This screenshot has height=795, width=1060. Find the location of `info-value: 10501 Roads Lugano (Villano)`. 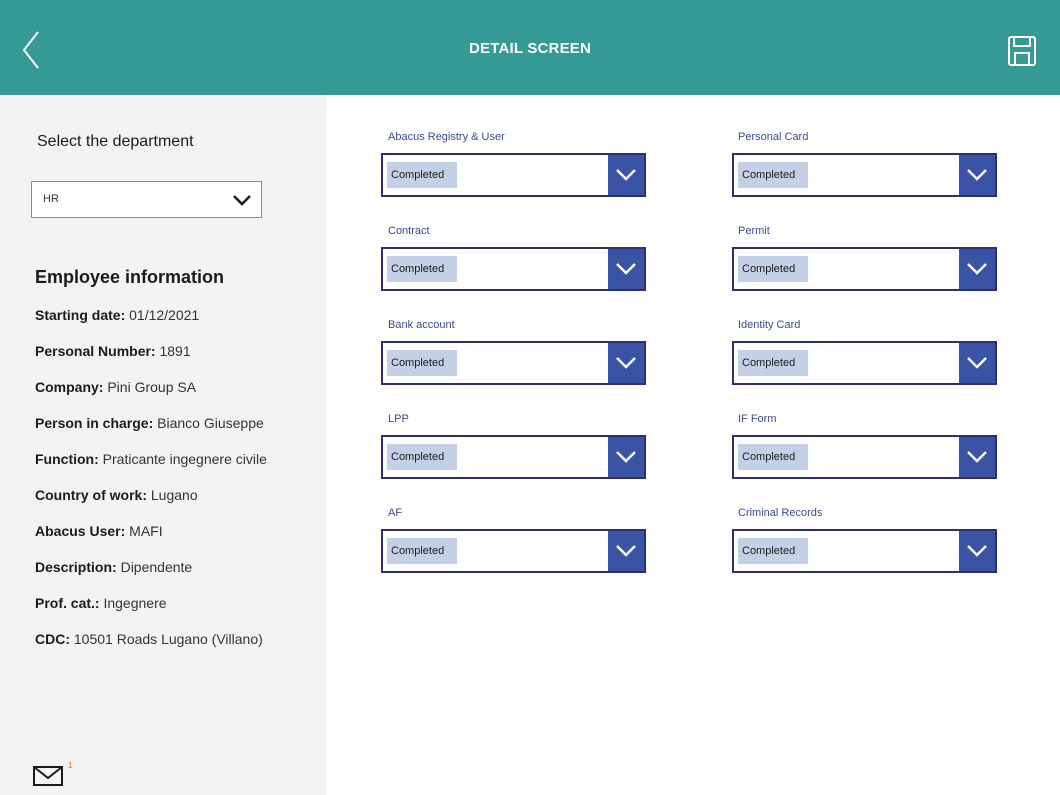

info-value: 10501 Roads Lugano (Villano) is located at coordinates (168, 639).